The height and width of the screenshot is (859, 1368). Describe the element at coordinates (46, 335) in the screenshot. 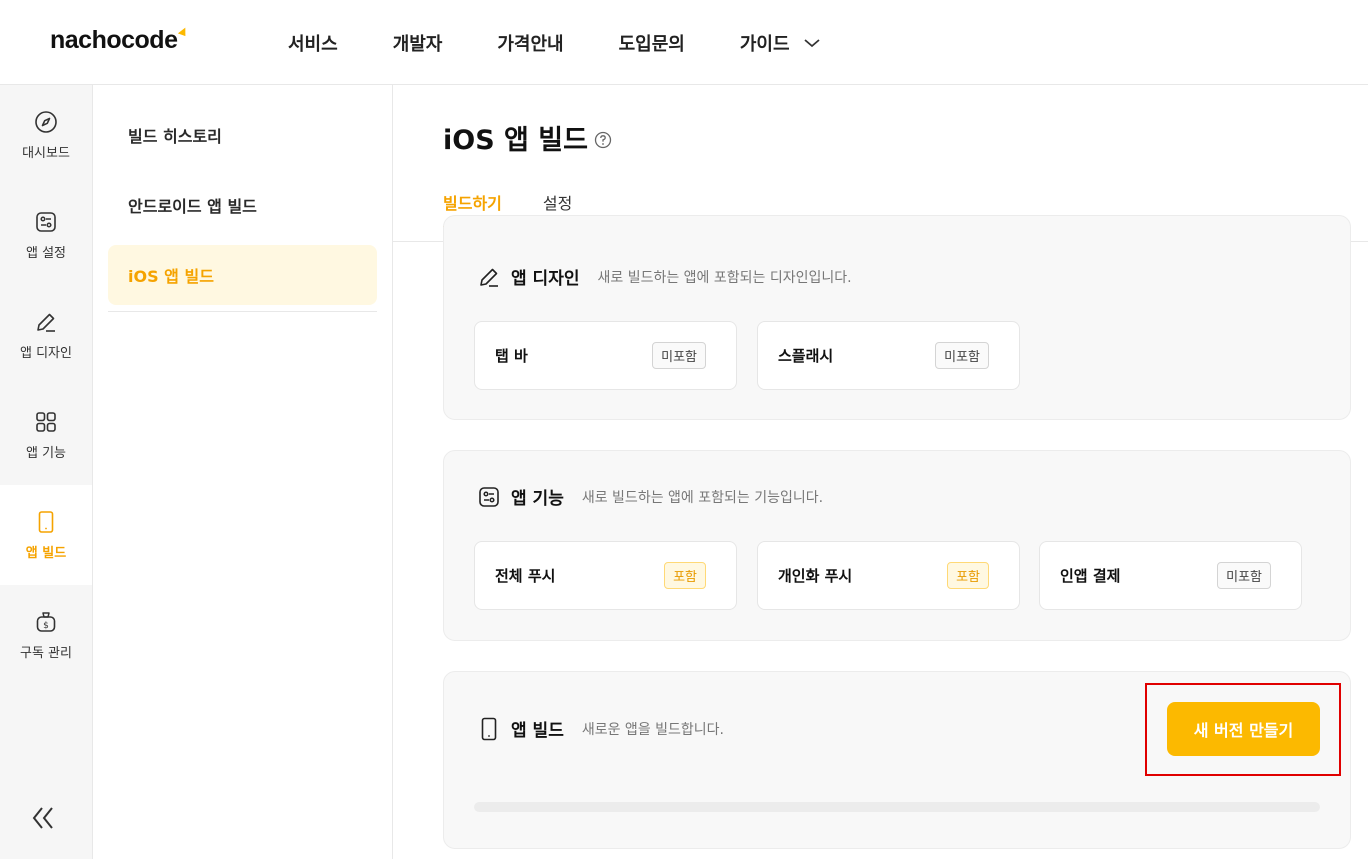

I see `rail-item-app-design: 앱 디자인` at that location.